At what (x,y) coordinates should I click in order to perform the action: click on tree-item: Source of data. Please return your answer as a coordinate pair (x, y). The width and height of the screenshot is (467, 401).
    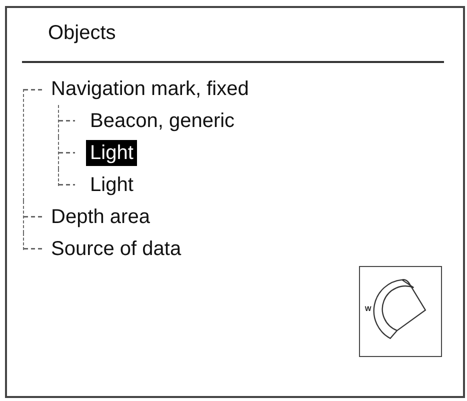
    Looking at the image, I should click on (116, 249).